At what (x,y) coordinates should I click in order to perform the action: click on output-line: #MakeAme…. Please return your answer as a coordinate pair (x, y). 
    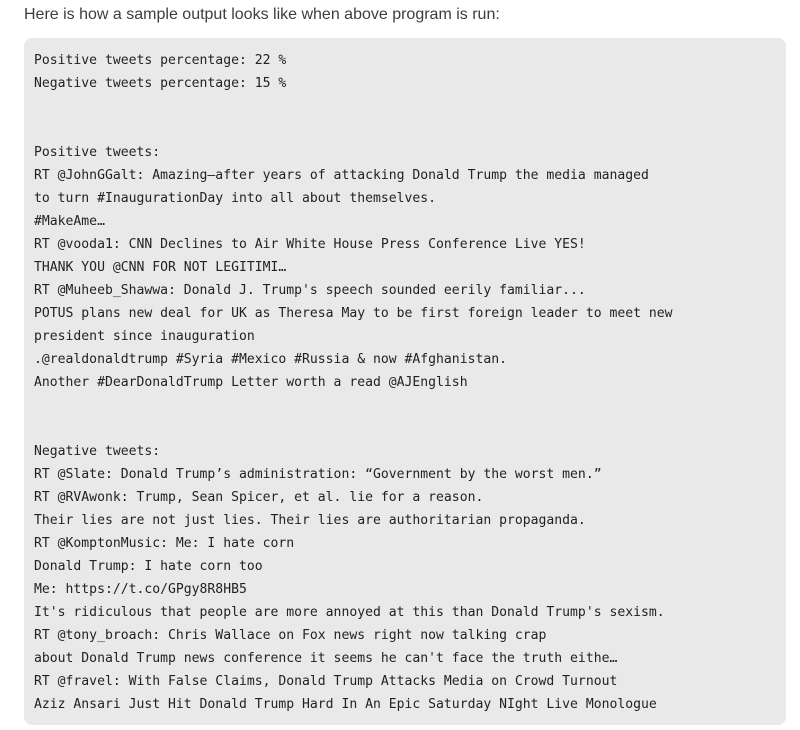
    Looking at the image, I should click on (69, 221).